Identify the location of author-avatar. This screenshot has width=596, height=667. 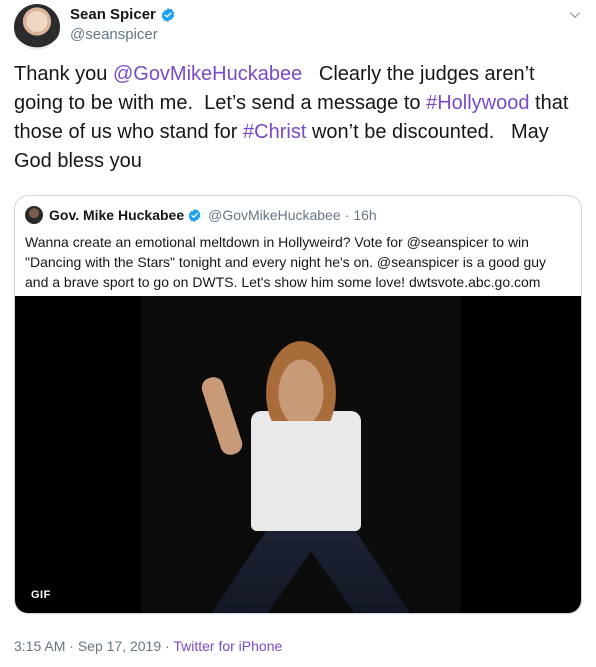
(37, 27).